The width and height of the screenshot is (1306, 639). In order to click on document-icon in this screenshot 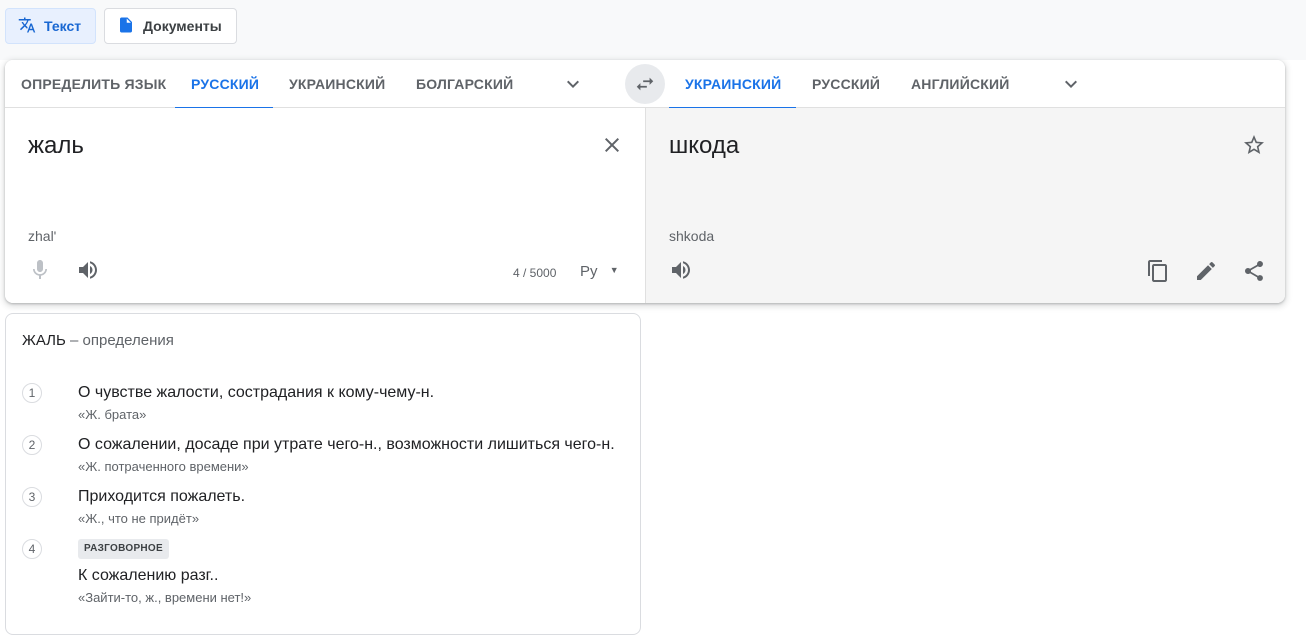, I will do `click(126, 26)`.